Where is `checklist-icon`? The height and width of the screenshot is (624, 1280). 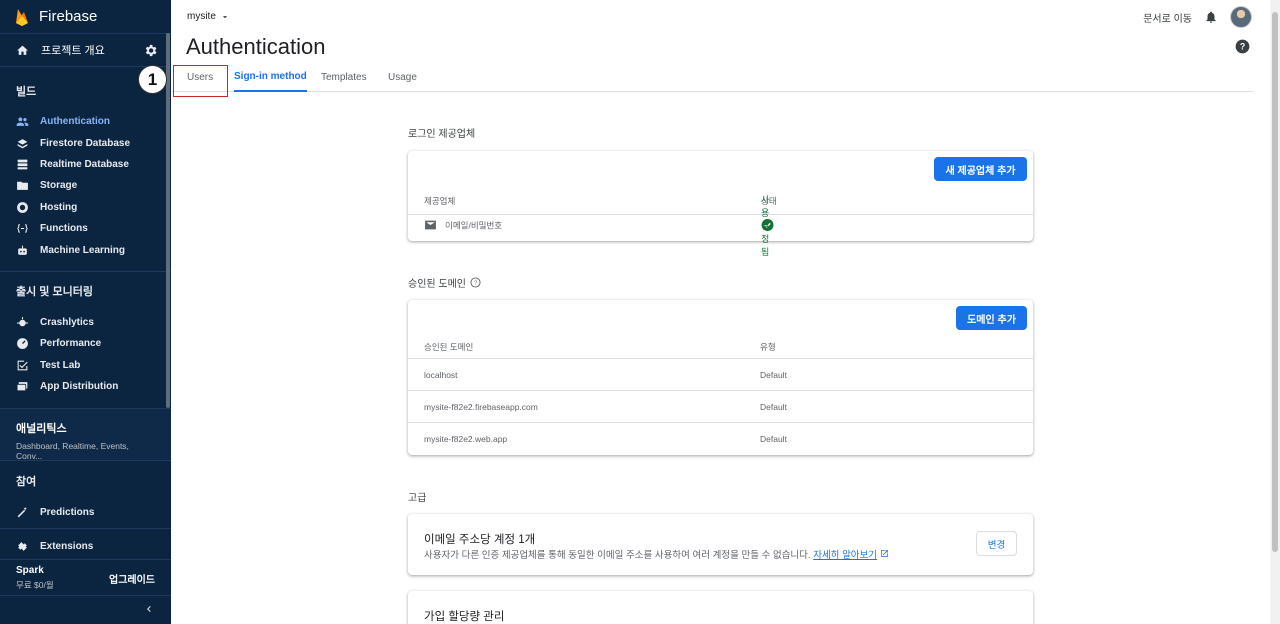
checklist-icon is located at coordinates (22, 365).